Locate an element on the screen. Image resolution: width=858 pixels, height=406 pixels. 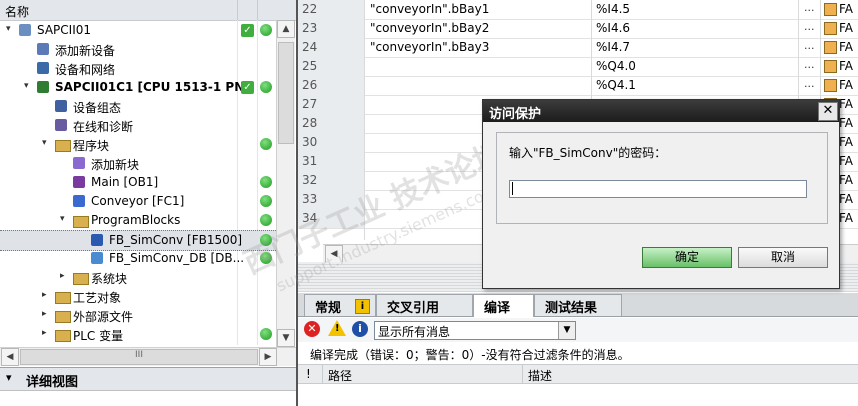
tree-item-label: 外部源文件 is located at coordinates (103, 317).